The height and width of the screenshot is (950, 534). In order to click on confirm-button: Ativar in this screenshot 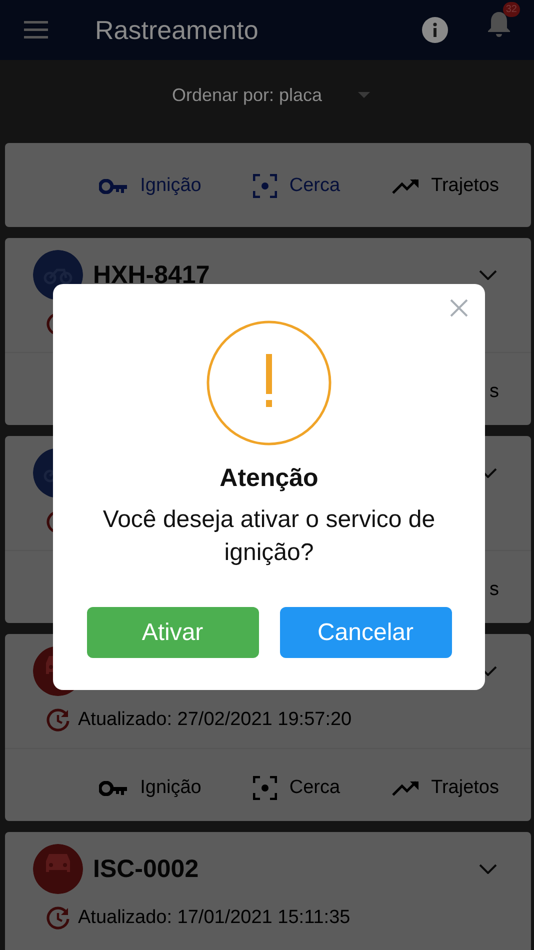, I will do `click(172, 632)`.